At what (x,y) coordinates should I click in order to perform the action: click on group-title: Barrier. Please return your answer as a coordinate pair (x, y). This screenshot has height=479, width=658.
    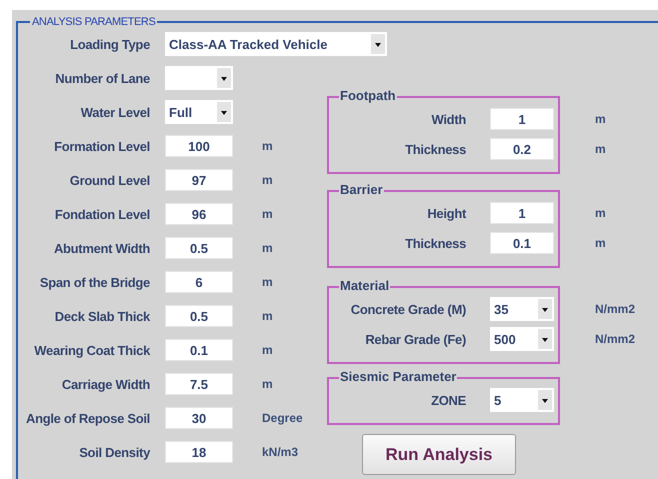
    Looking at the image, I should click on (361, 189).